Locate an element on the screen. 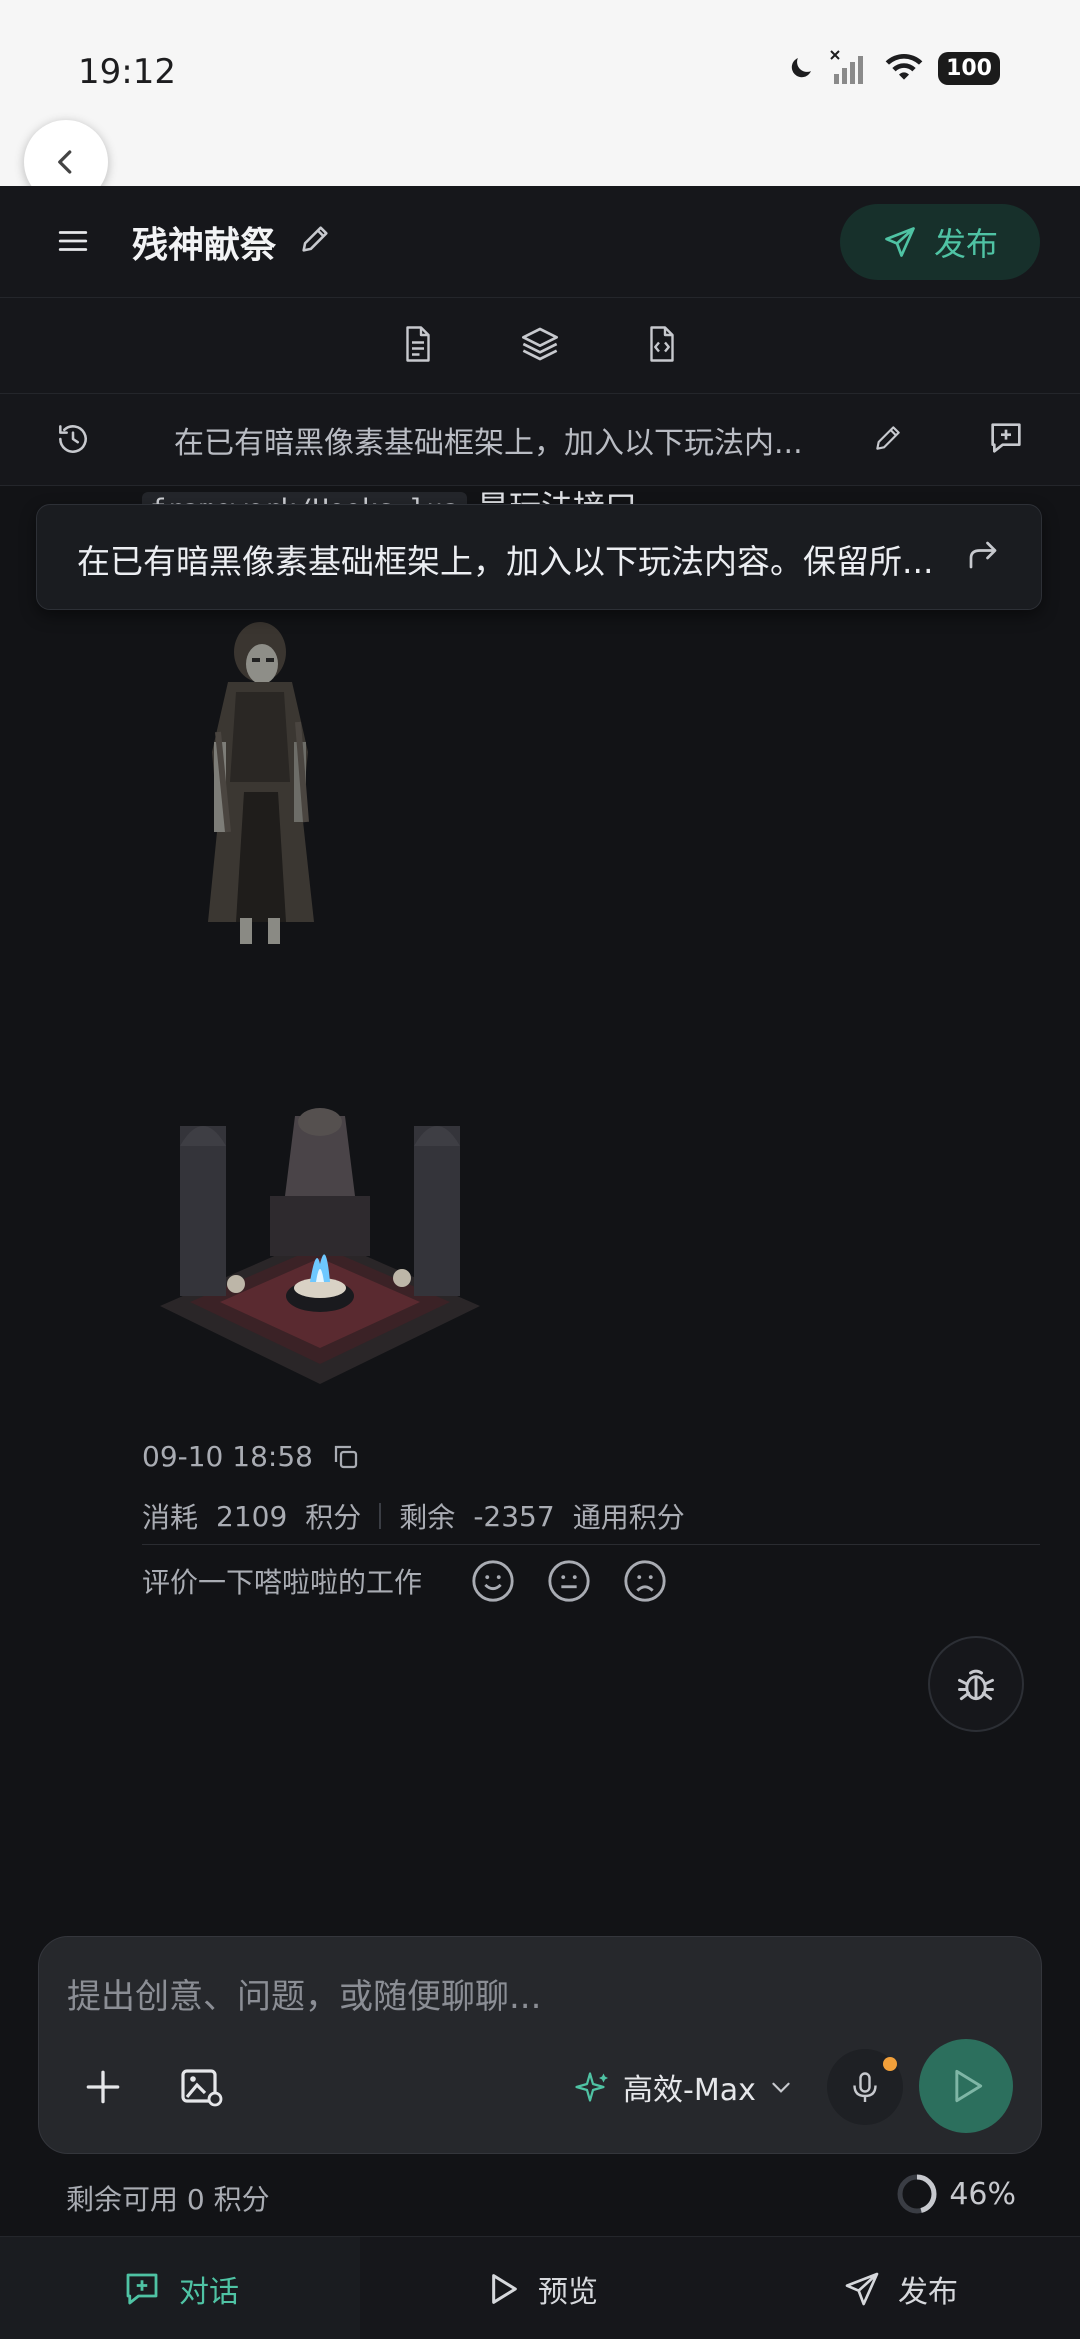  status-time: 19:12 is located at coordinates (127, 72).